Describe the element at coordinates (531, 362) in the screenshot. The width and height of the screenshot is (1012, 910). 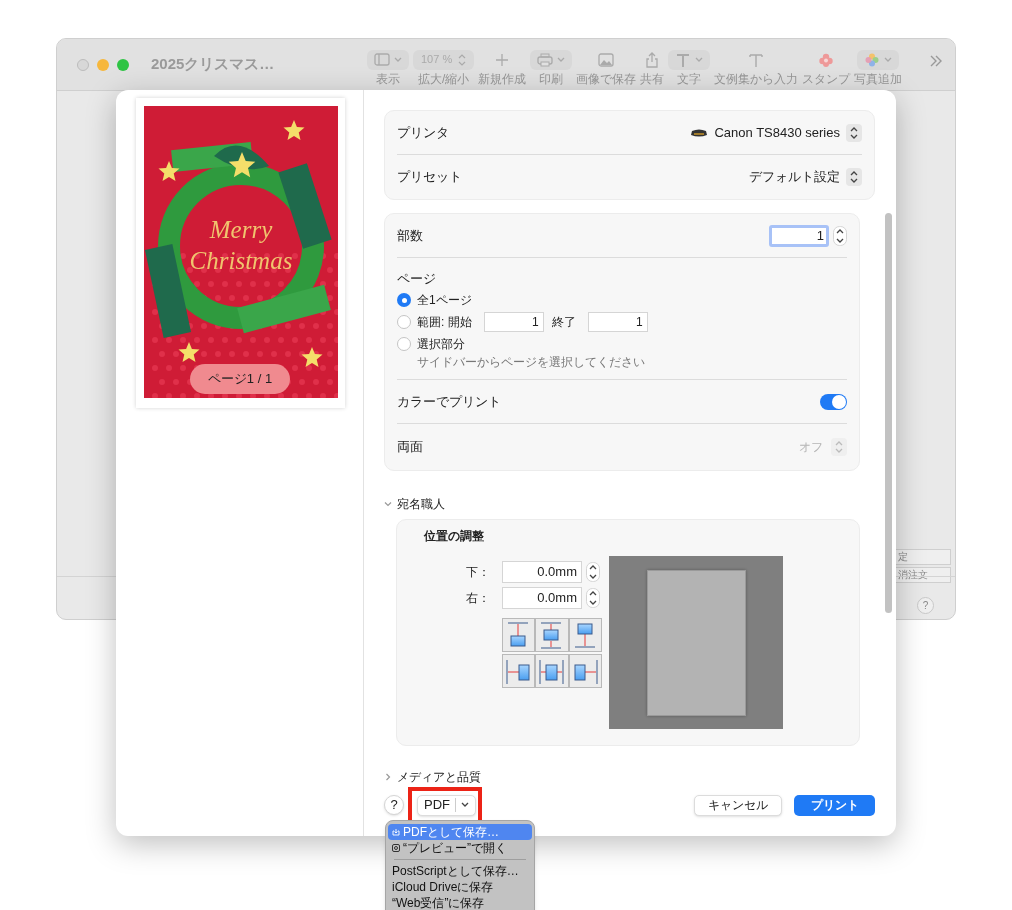
I see `hint-text: サイドバーからページを選択してください` at that location.